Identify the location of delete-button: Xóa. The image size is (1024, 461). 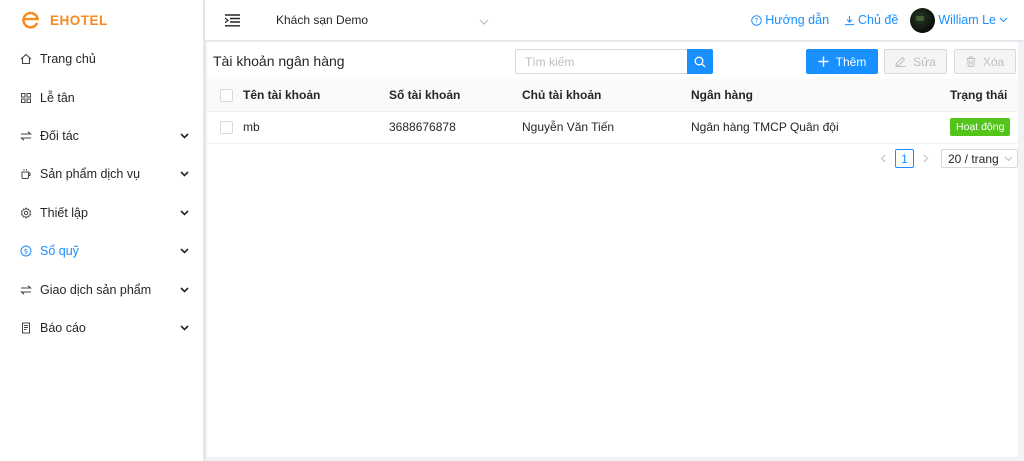
(985, 61).